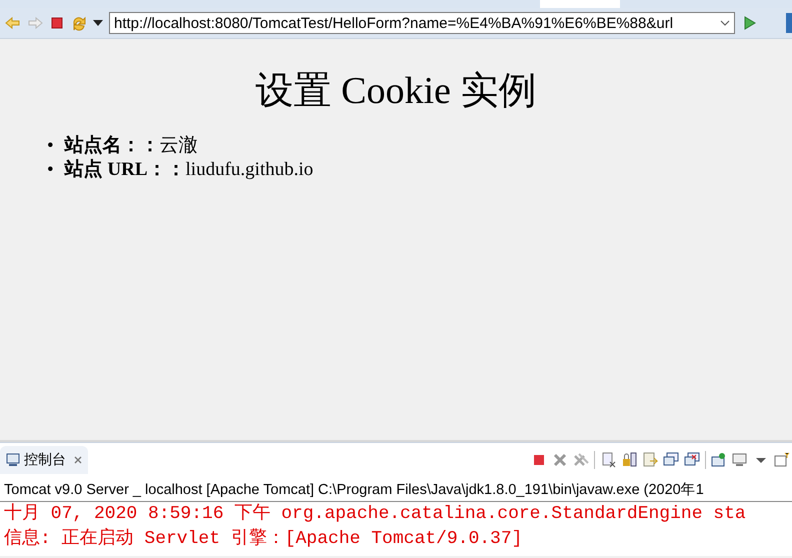 This screenshot has width=792, height=558. What do you see at coordinates (79, 23) in the screenshot?
I see `refresh-icon` at bounding box center [79, 23].